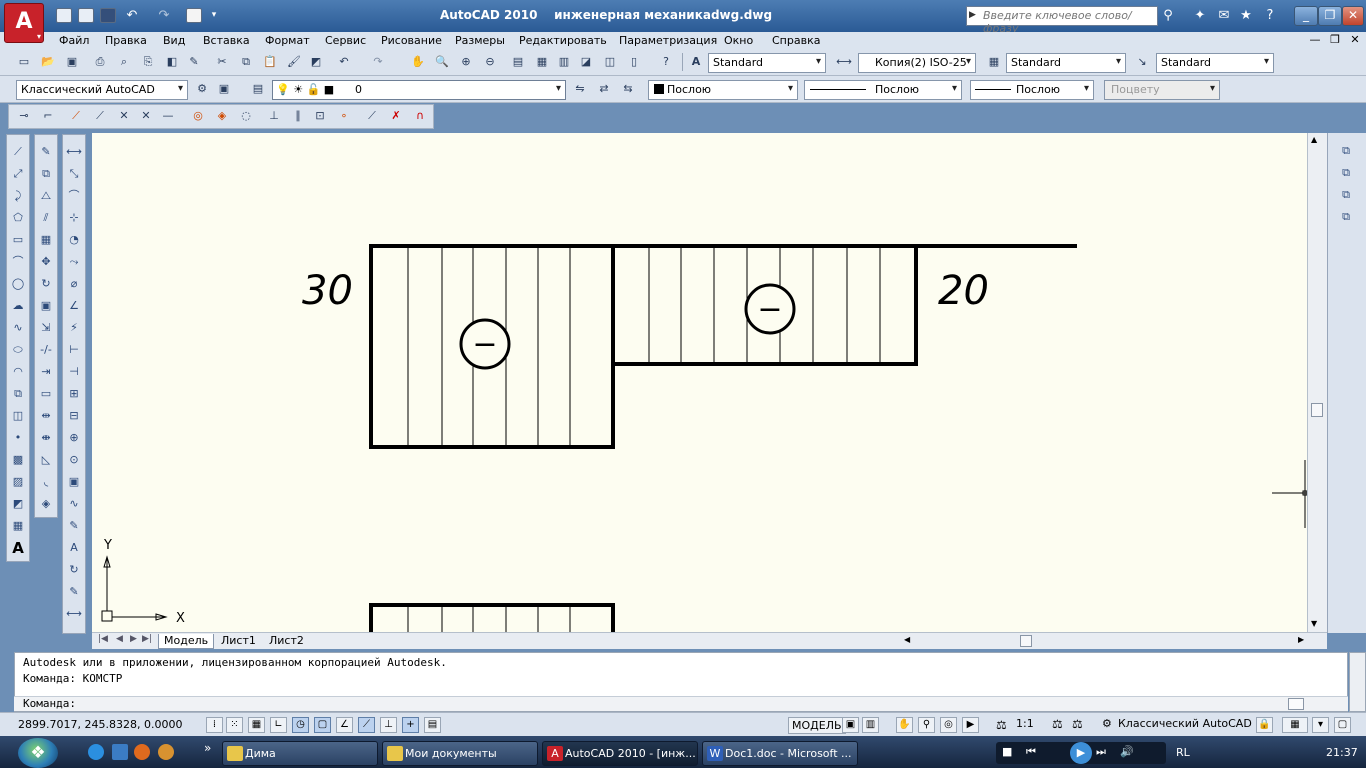 The width and height of the screenshot is (1366, 768). I want to click on firefox-icon, so click(142, 752).